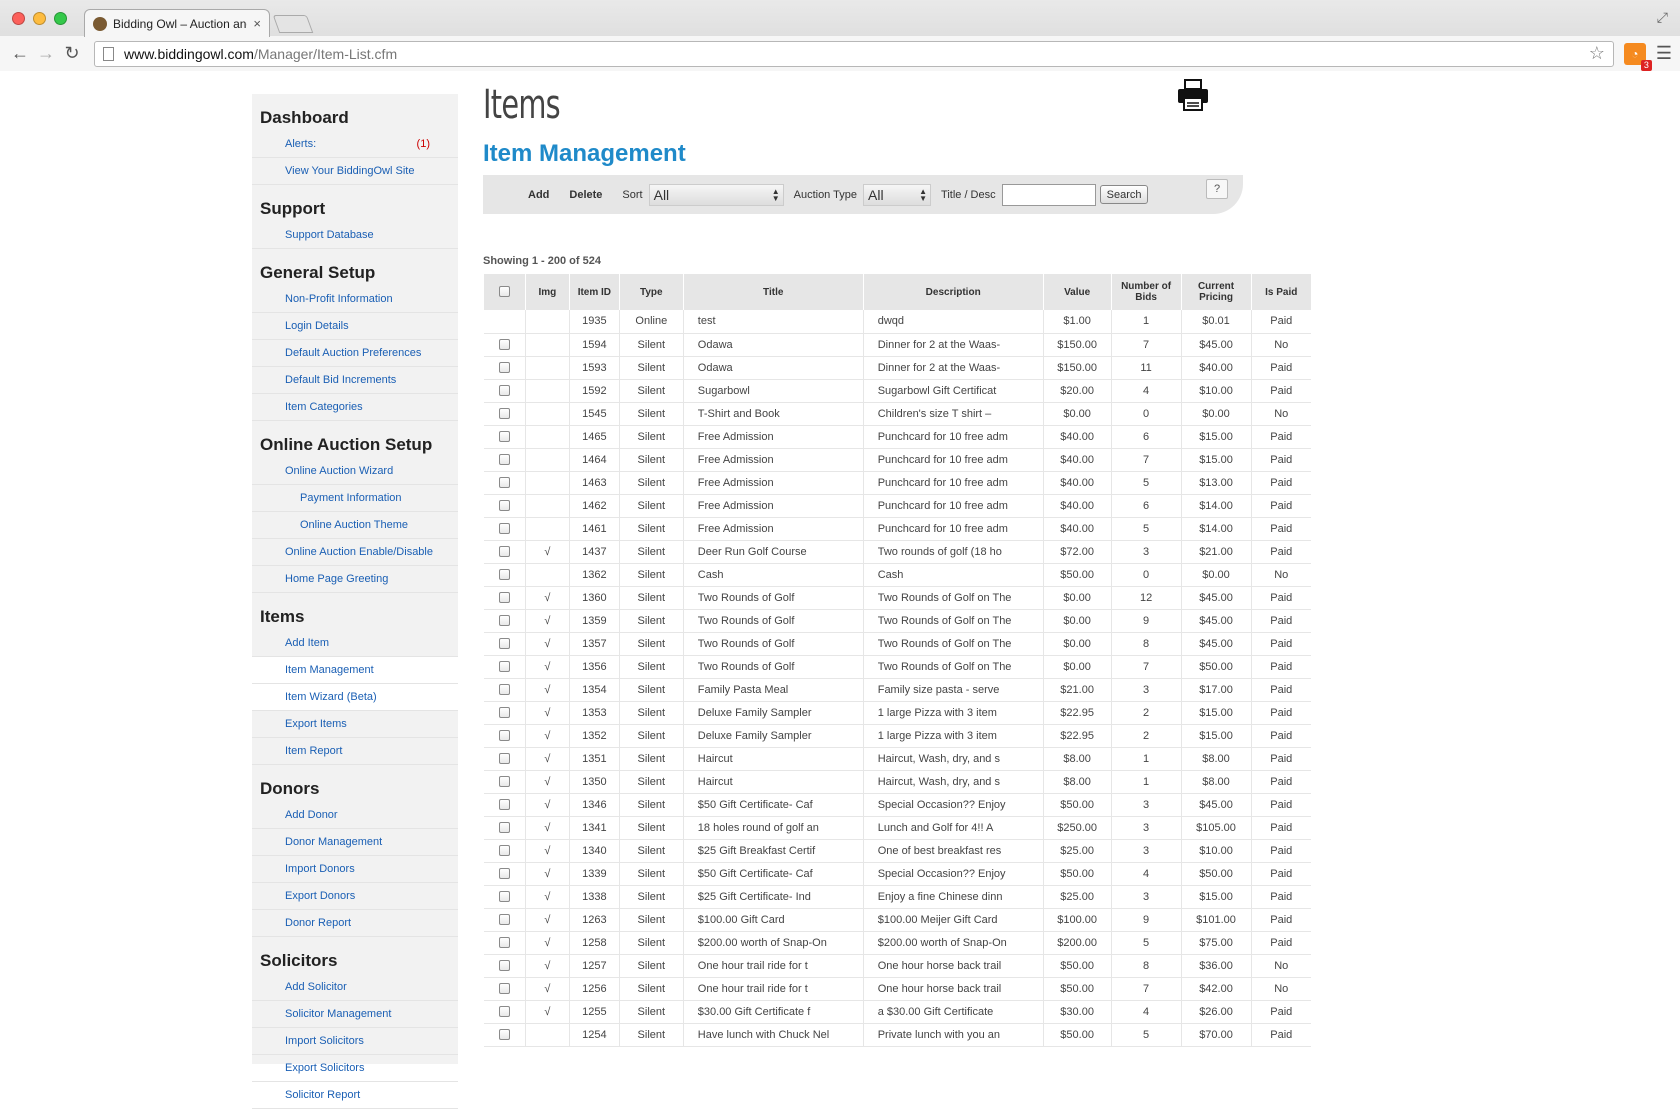 This screenshot has height=1109, width=1680. I want to click on tab-close-icon: ×, so click(257, 23).